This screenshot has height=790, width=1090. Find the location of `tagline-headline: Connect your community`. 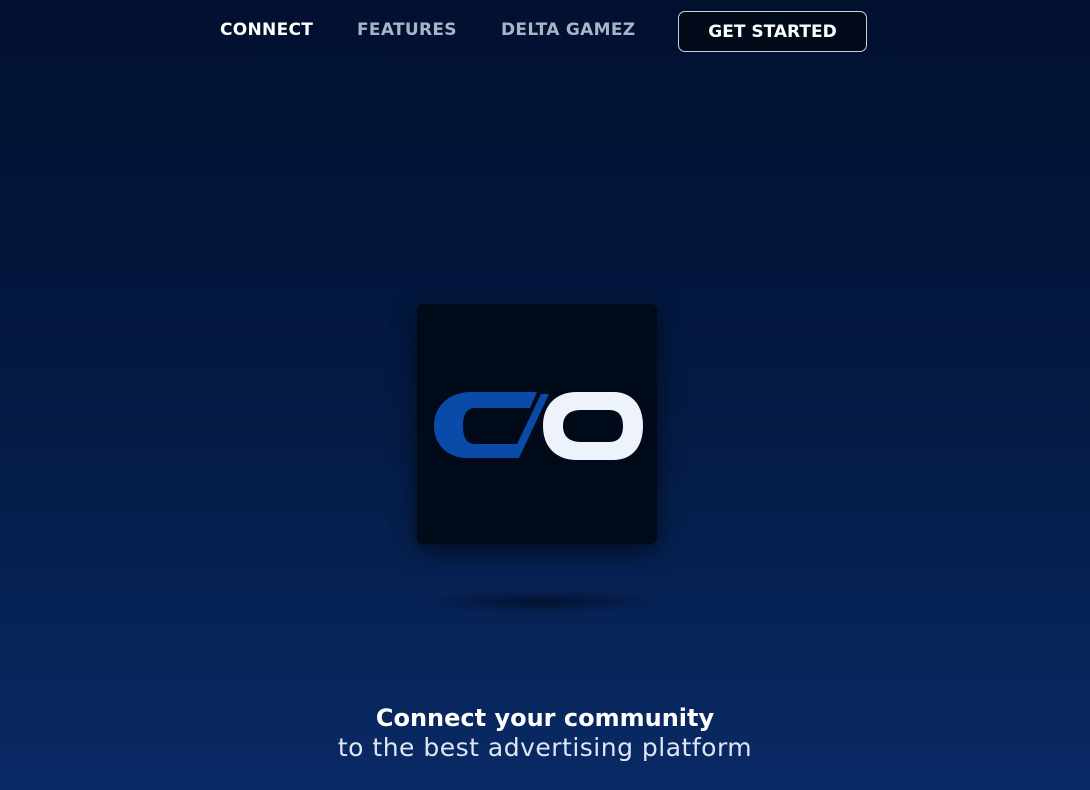

tagline-headline: Connect your community is located at coordinates (545, 718).